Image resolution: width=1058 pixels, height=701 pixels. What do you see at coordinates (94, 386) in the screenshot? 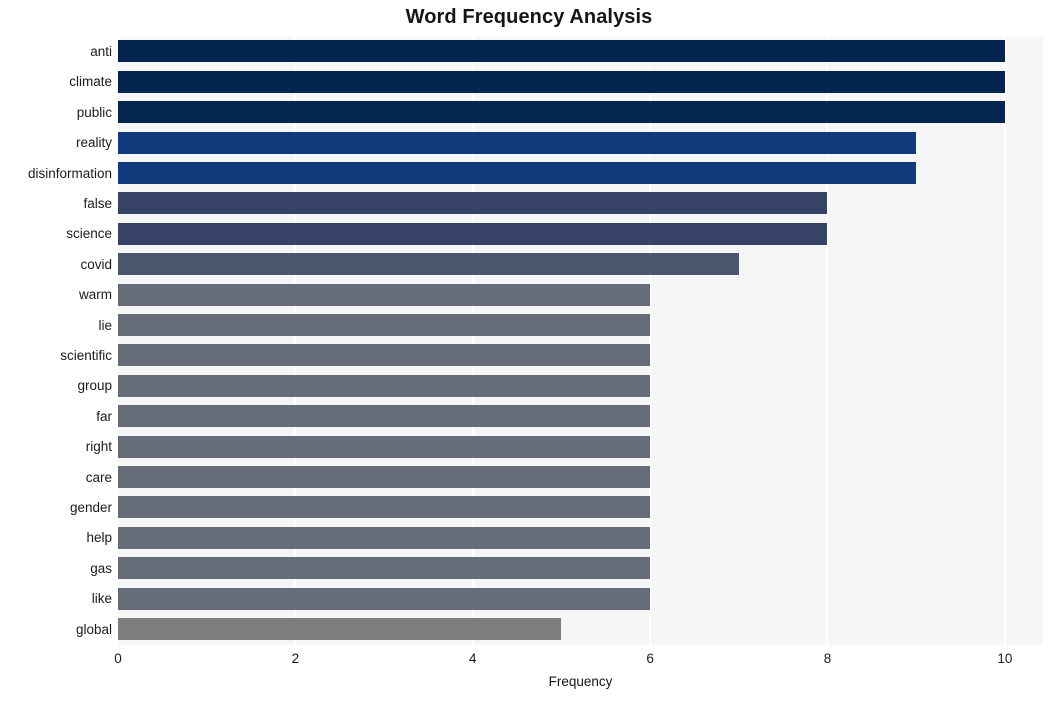
I see `y-tick-label: group` at bounding box center [94, 386].